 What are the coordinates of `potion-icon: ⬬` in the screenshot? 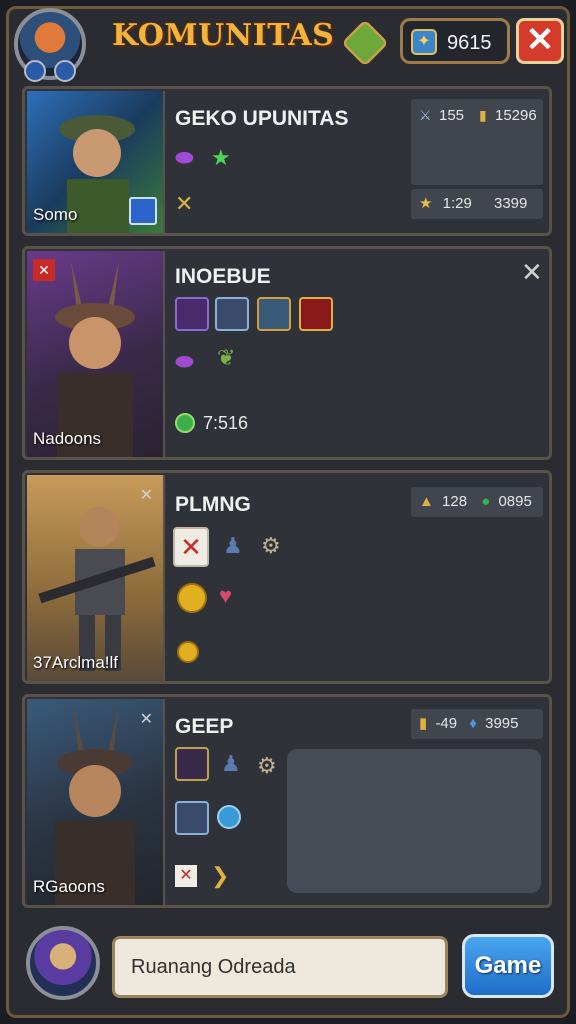 It's located at (184, 361).